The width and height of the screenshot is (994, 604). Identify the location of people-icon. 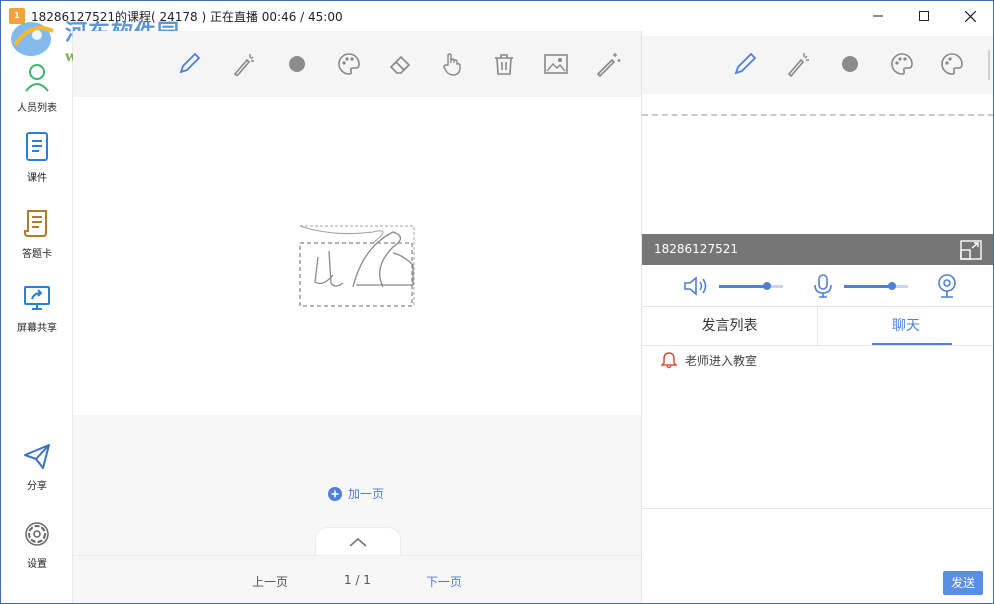
(37, 78).